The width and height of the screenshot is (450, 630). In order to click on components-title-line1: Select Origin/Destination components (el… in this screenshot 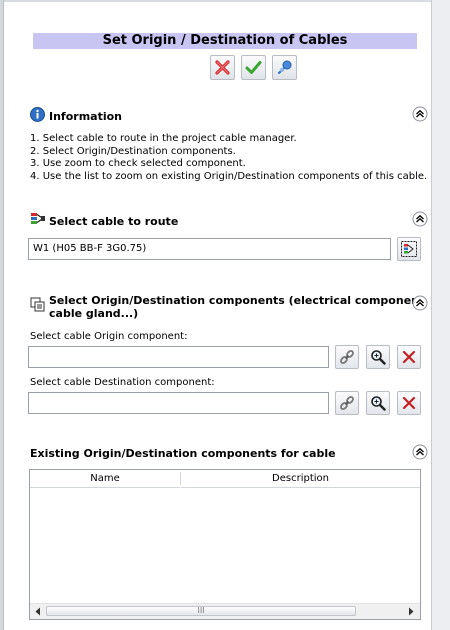, I will do `click(239, 300)`.